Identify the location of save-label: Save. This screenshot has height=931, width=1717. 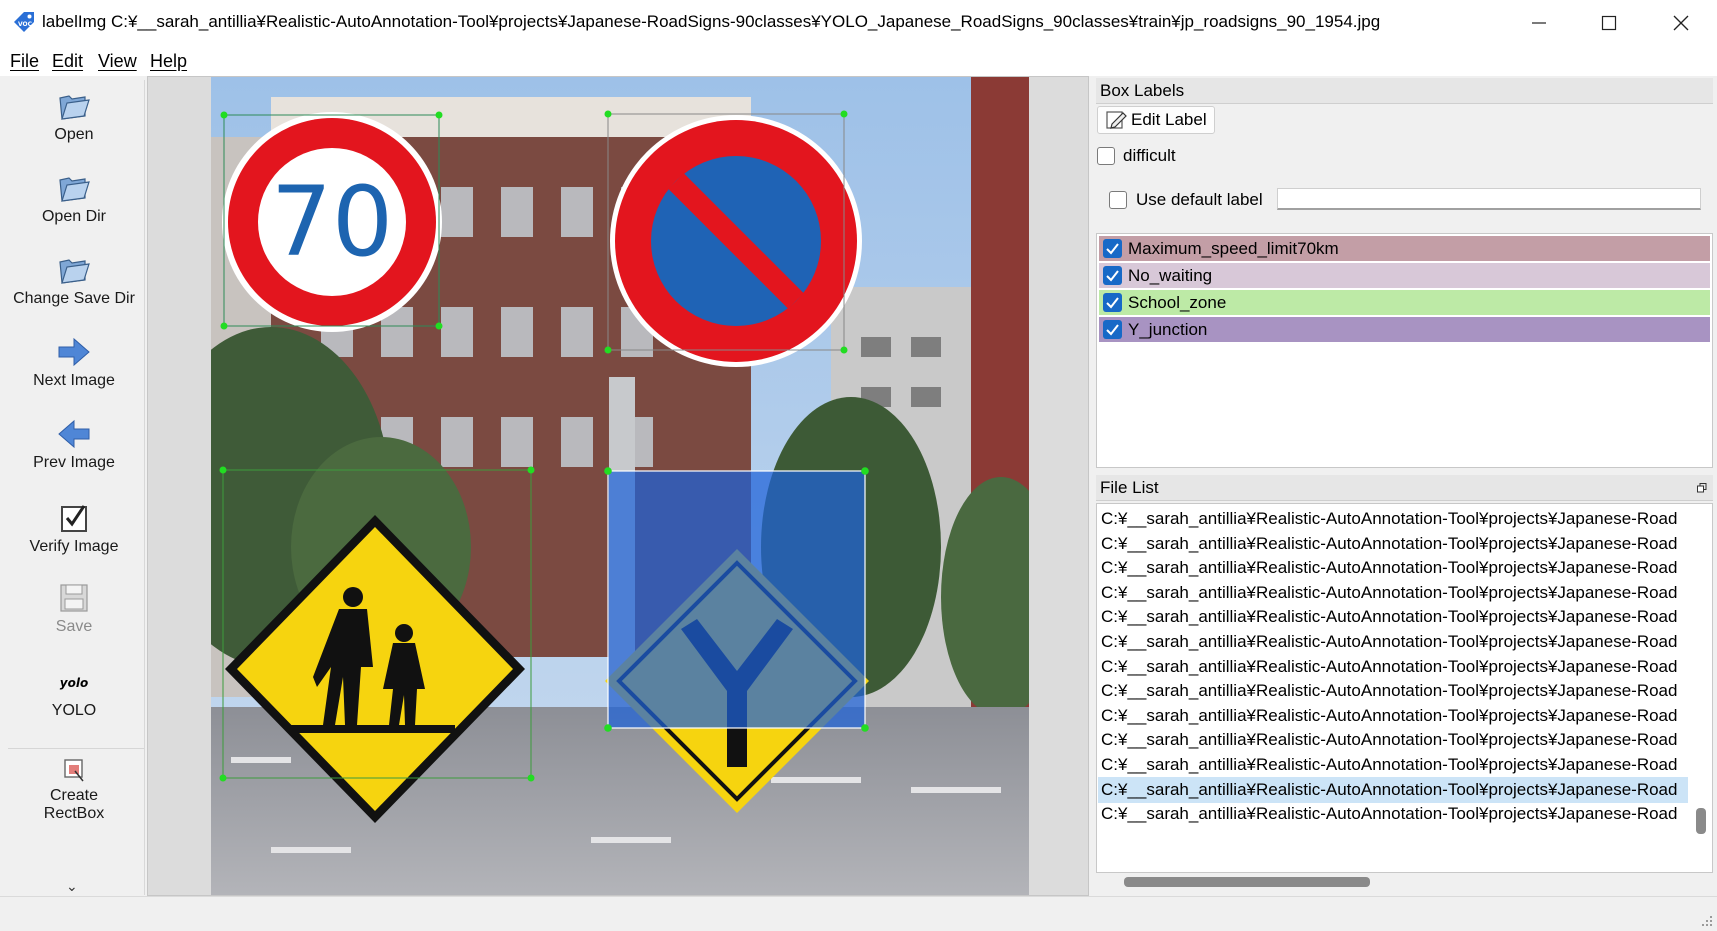
(74, 626).